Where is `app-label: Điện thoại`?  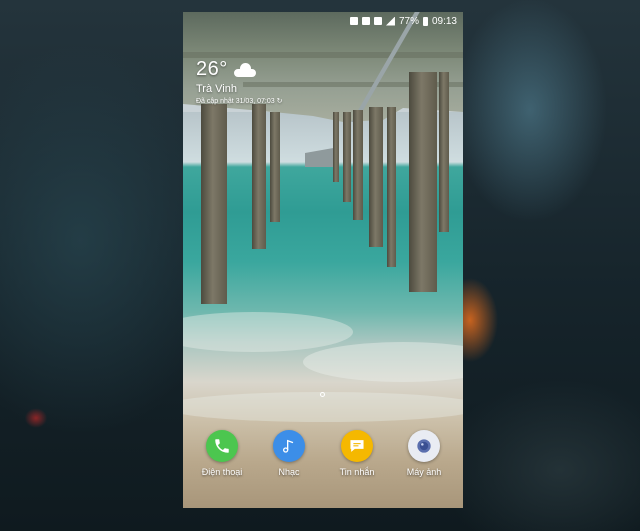
app-label: Điện thoại is located at coordinates (222, 472).